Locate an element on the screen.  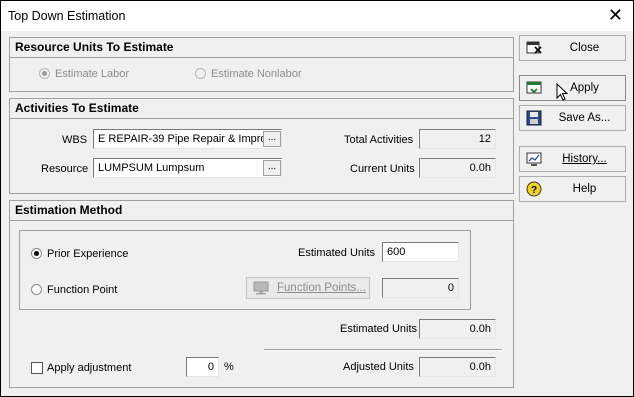
estimated-units-result-label: Estimated Units is located at coordinates (379, 329).